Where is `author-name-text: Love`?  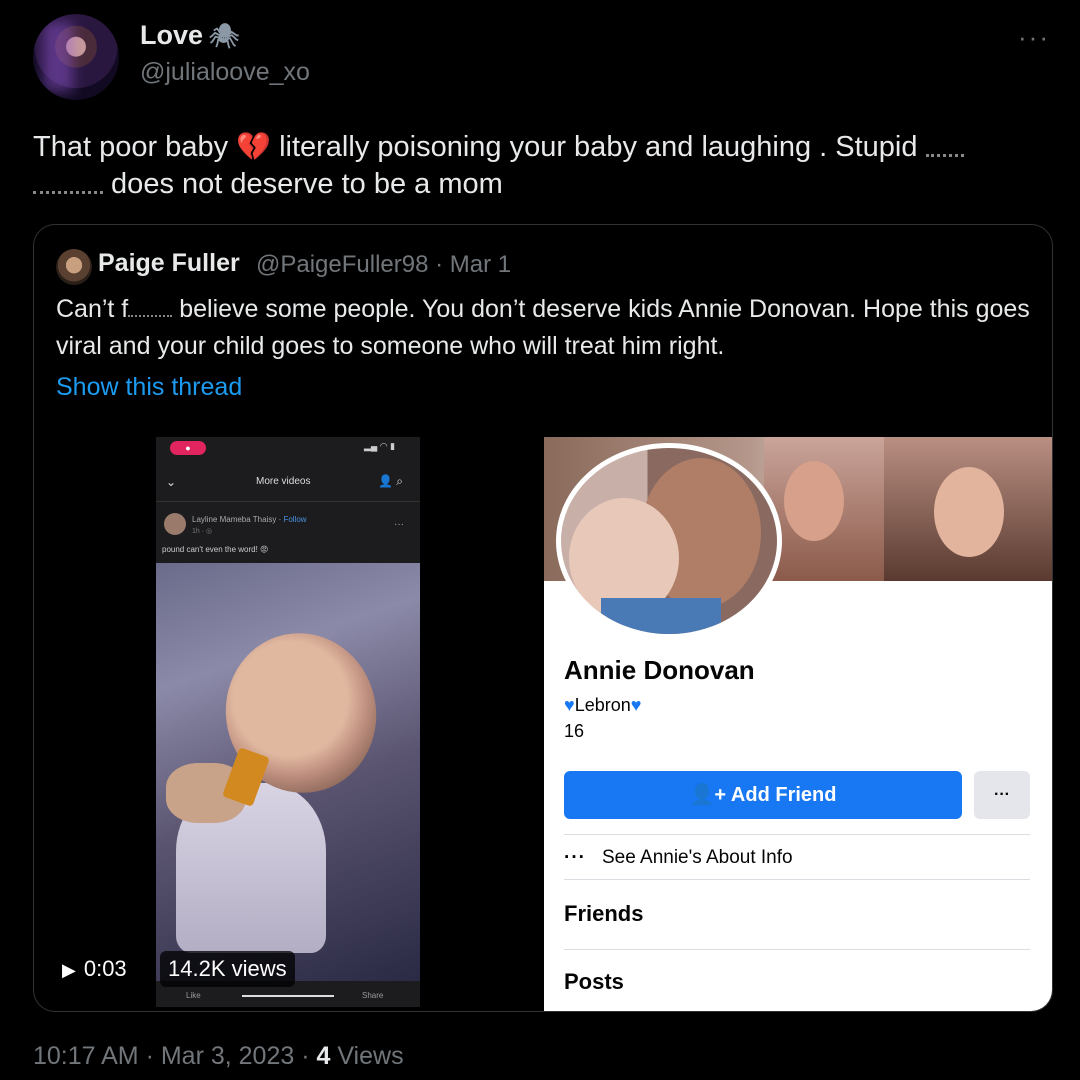 author-name-text: Love is located at coordinates (172, 35).